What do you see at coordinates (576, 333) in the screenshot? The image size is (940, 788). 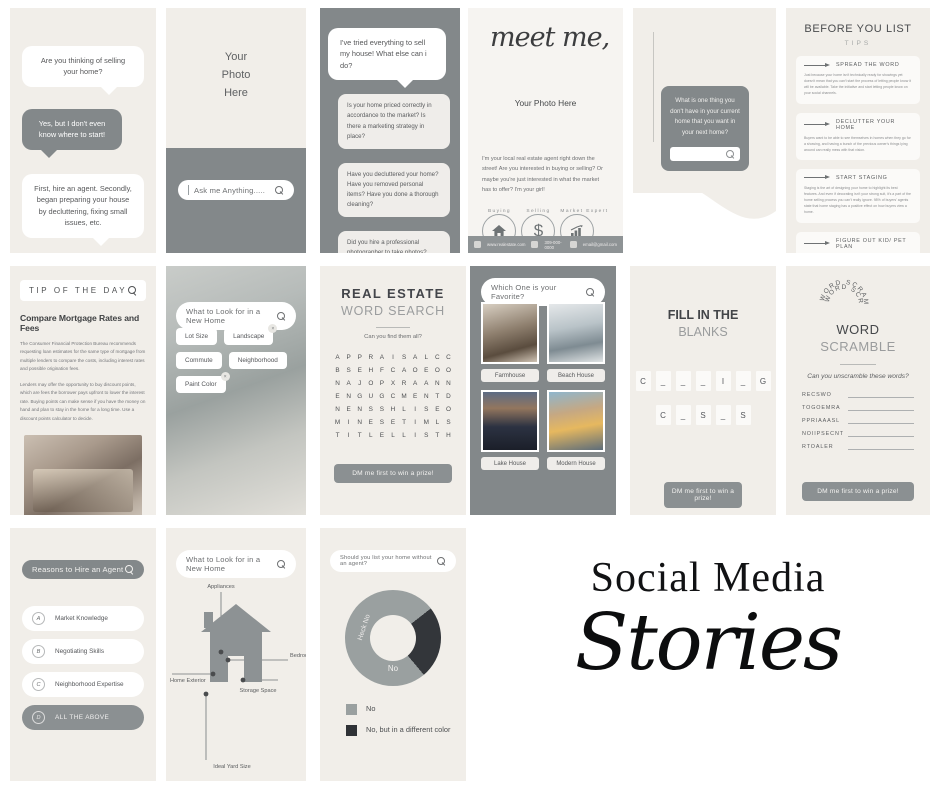 I see `beach-house-photo` at bounding box center [576, 333].